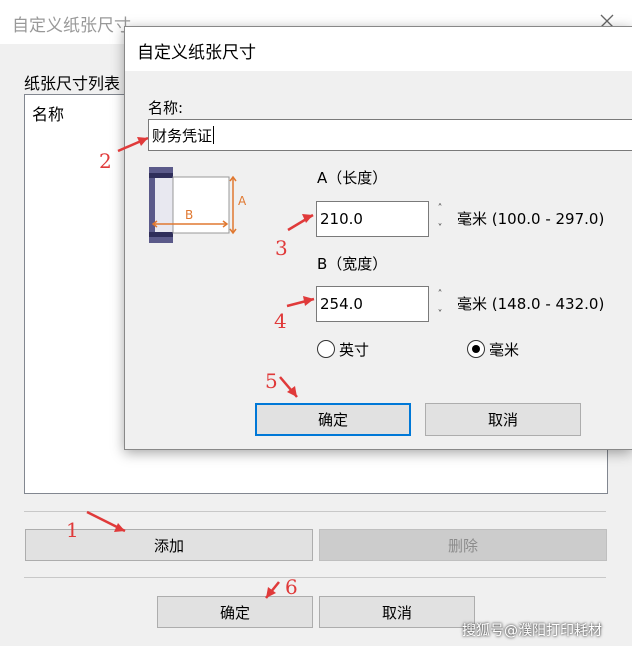 The image size is (632, 646). What do you see at coordinates (440, 306) in the screenshot?
I see `width-spinner: ˄ ˅` at bounding box center [440, 306].